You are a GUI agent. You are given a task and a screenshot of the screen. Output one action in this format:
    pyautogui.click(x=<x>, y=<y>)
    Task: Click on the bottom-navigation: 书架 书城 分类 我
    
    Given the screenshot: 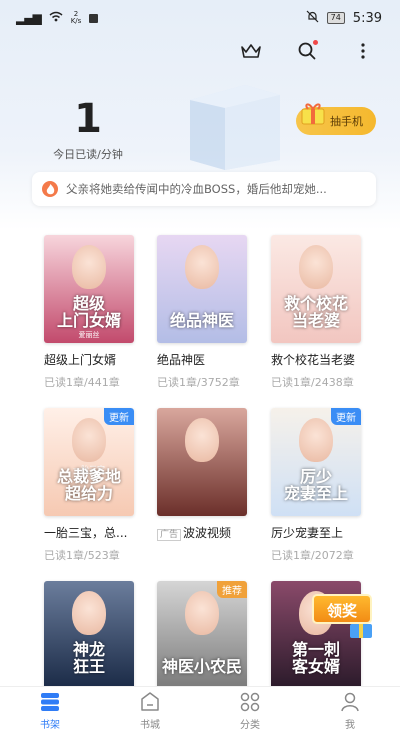 What is the action you would take?
    pyautogui.click(x=200, y=712)
    